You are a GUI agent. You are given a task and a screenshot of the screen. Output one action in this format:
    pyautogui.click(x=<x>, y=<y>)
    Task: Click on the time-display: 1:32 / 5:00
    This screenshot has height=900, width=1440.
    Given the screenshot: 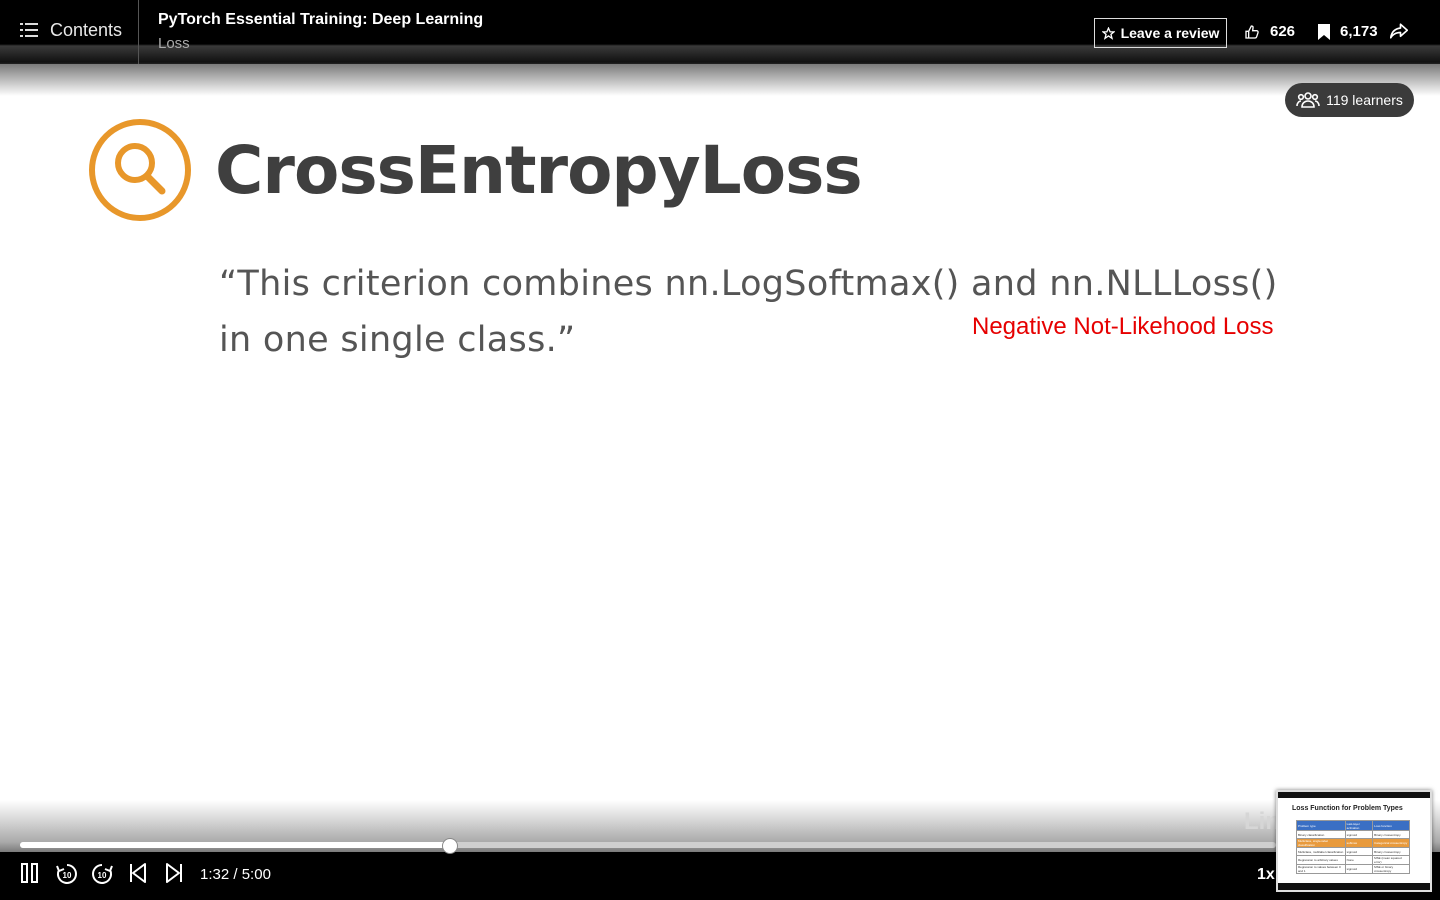 What is the action you would take?
    pyautogui.click(x=235, y=874)
    